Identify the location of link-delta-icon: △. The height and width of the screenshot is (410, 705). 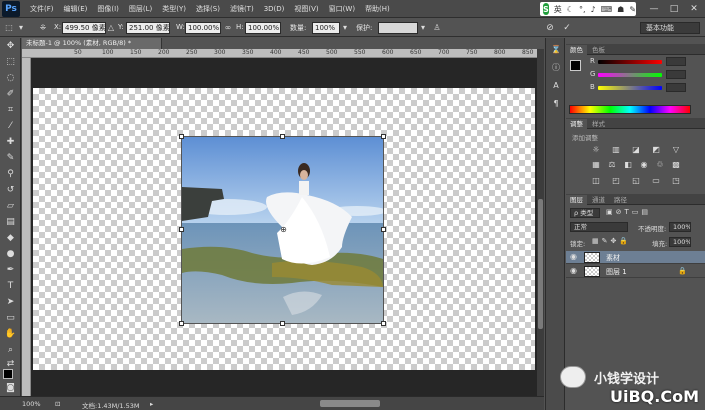
(111, 28).